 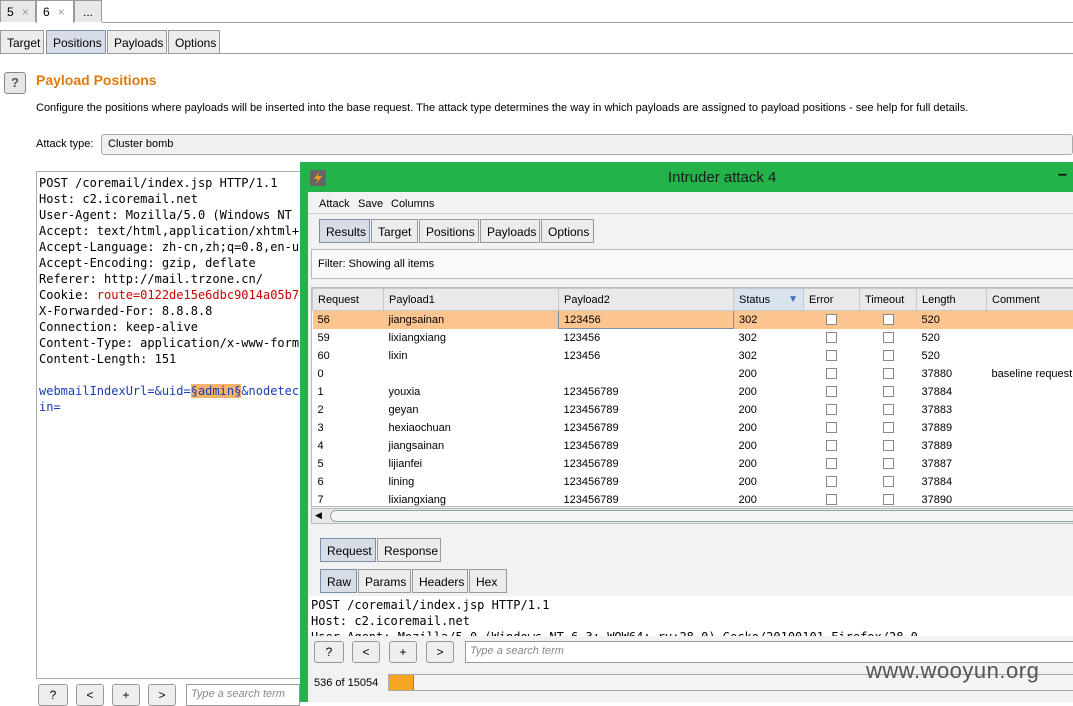 What do you see at coordinates (90, 695) in the screenshot?
I see `prev-button: <` at bounding box center [90, 695].